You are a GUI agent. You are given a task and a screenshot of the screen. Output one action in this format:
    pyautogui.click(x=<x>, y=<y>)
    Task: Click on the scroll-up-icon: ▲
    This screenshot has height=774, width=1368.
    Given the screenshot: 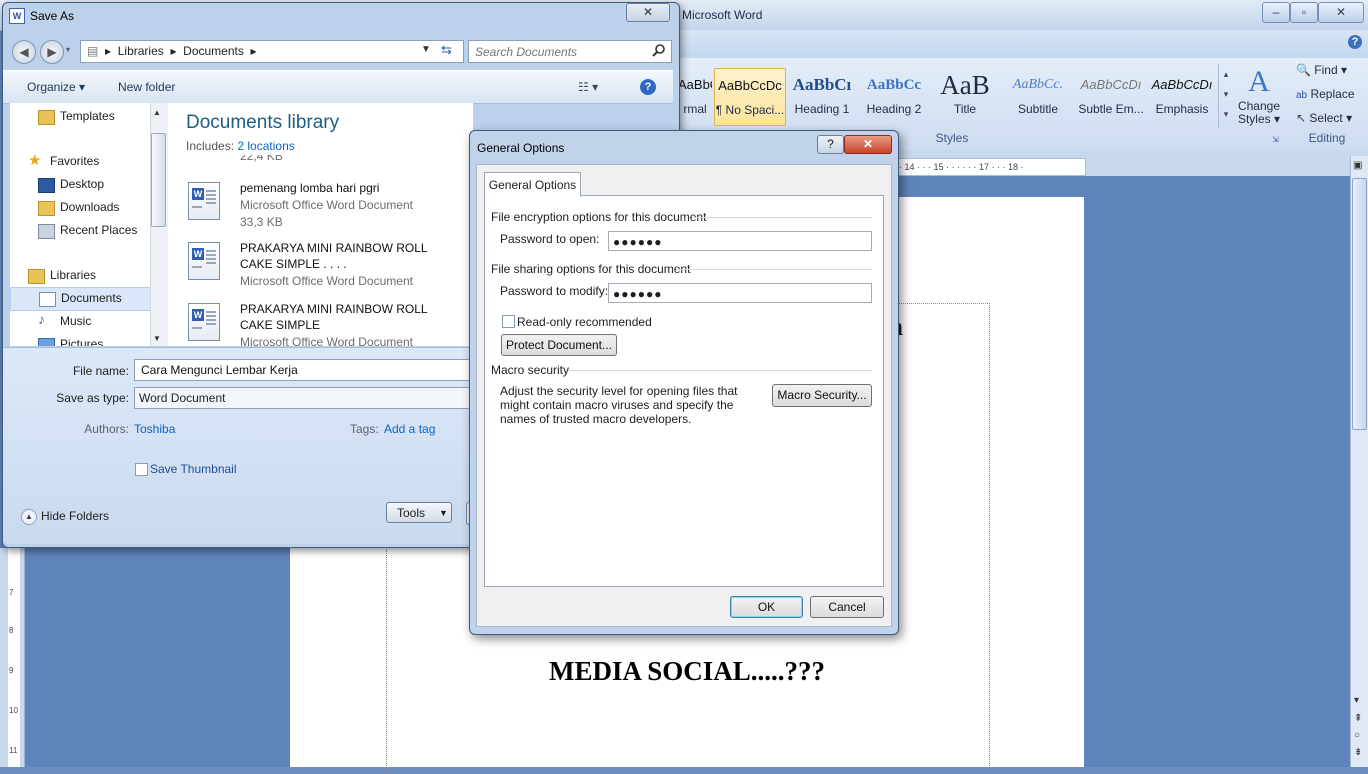 What is the action you would take?
    pyautogui.click(x=157, y=112)
    